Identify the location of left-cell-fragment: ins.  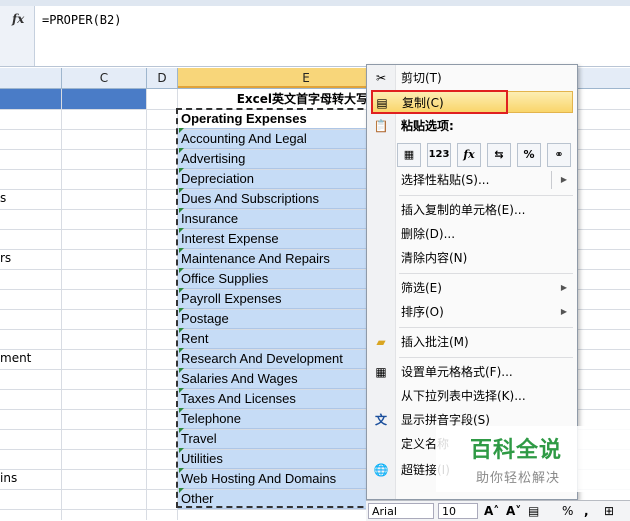
(9, 478).